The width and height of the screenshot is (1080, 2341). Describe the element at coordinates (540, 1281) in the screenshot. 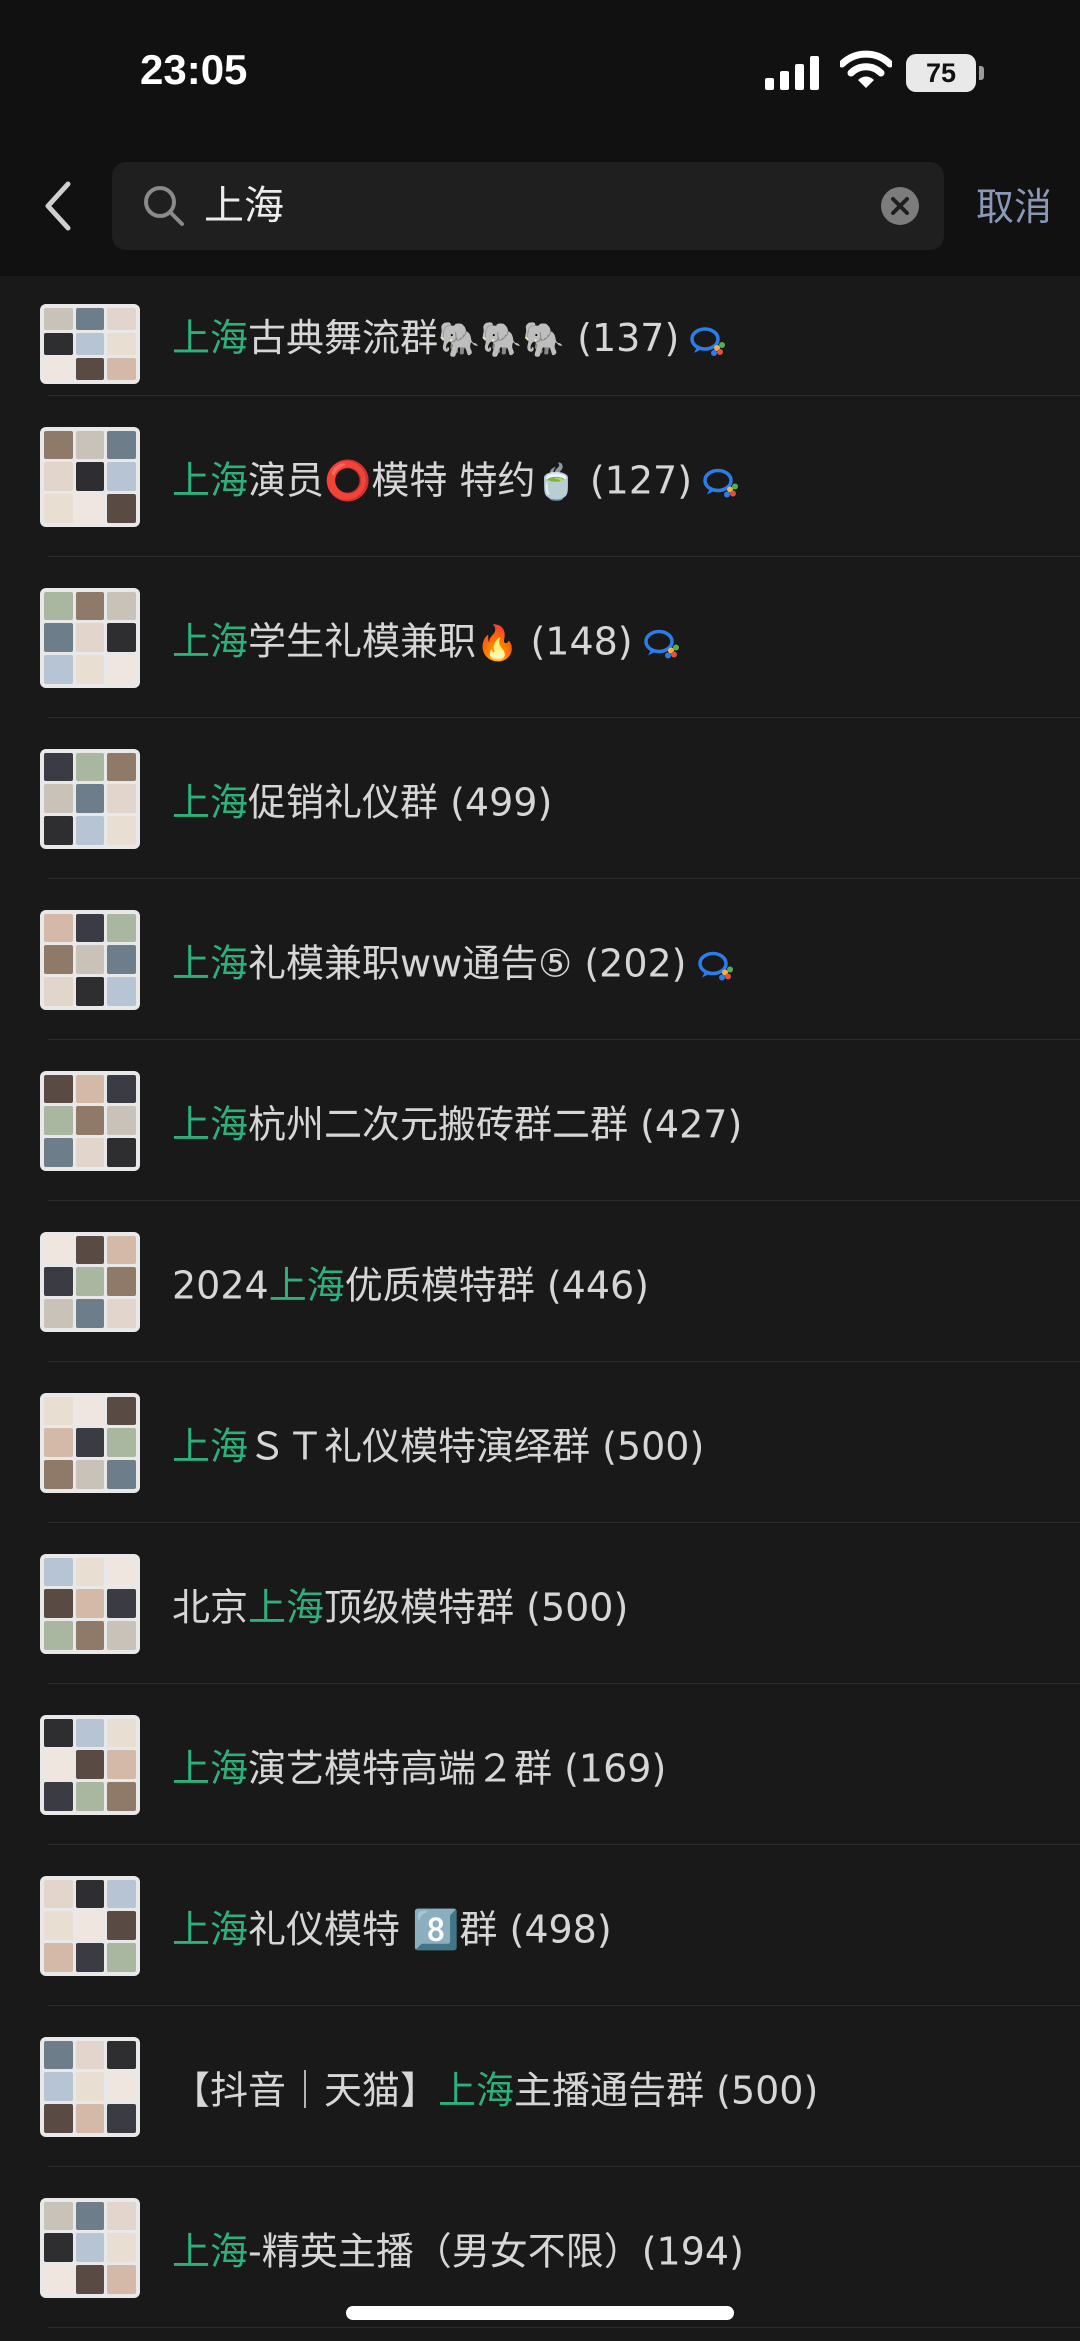

I see `list-item: 2024上海优质模特群 (446)` at that location.